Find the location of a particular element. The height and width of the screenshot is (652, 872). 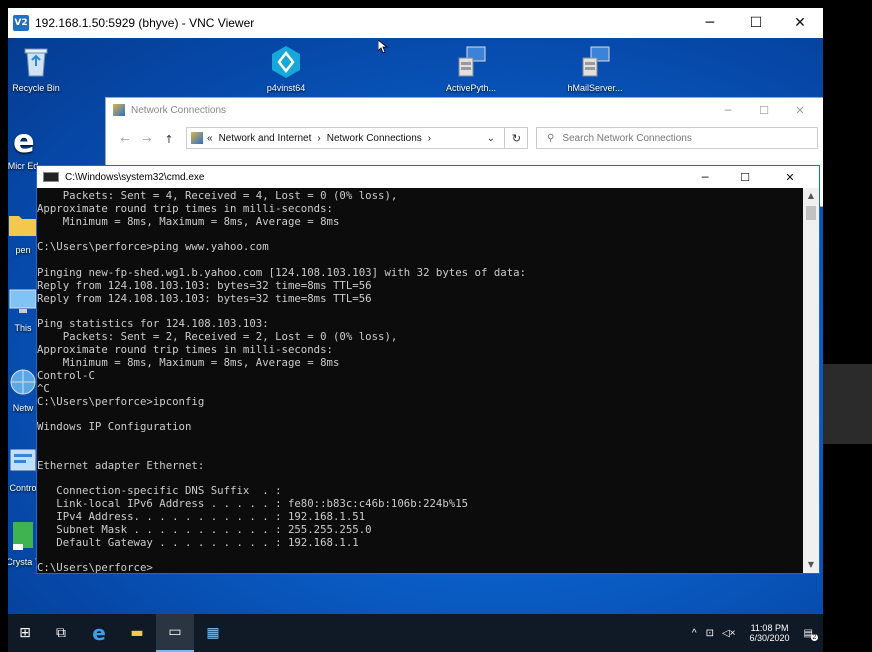

console-line: Windows IP Configuration is located at coordinates (114, 427).